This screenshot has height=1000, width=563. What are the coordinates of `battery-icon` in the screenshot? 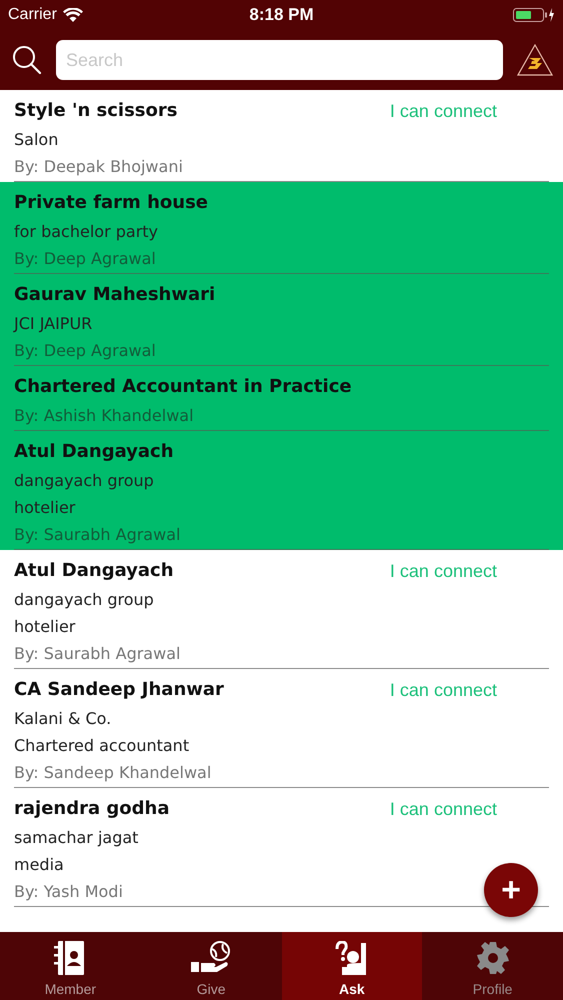 It's located at (534, 15).